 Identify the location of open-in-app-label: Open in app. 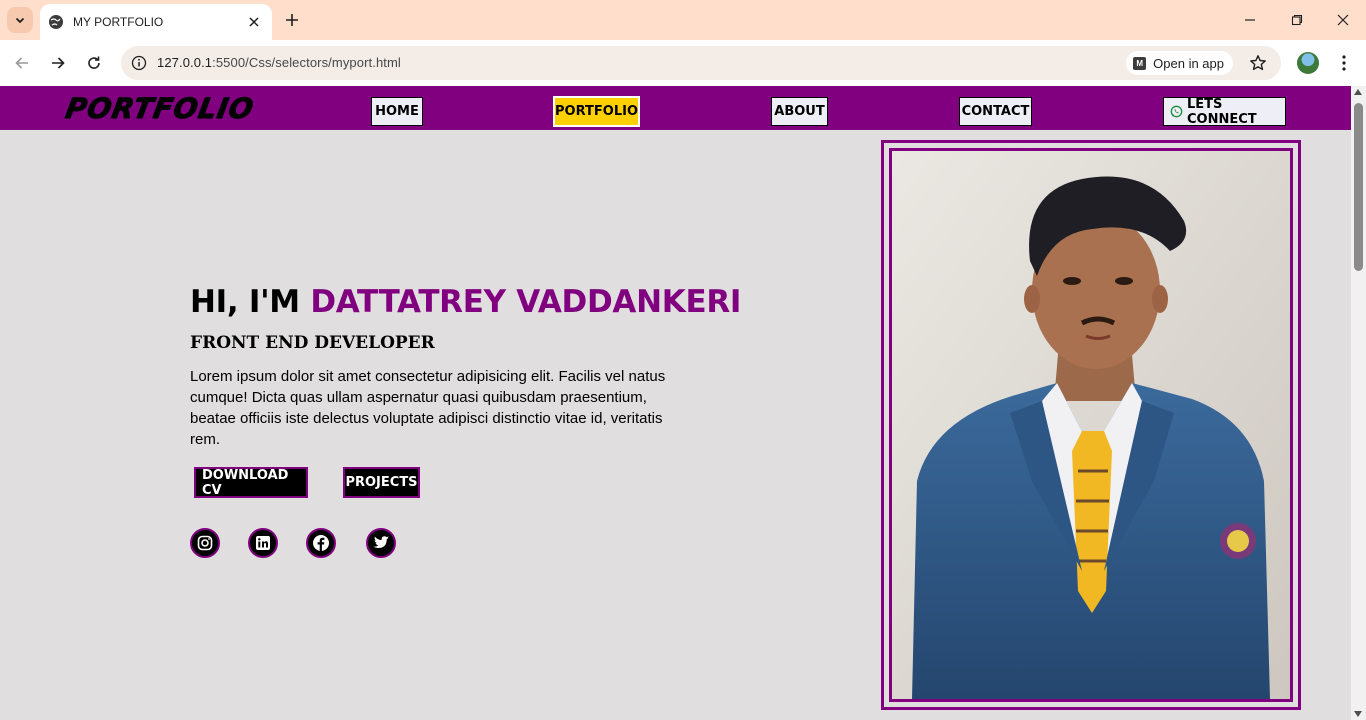
(1188, 63).